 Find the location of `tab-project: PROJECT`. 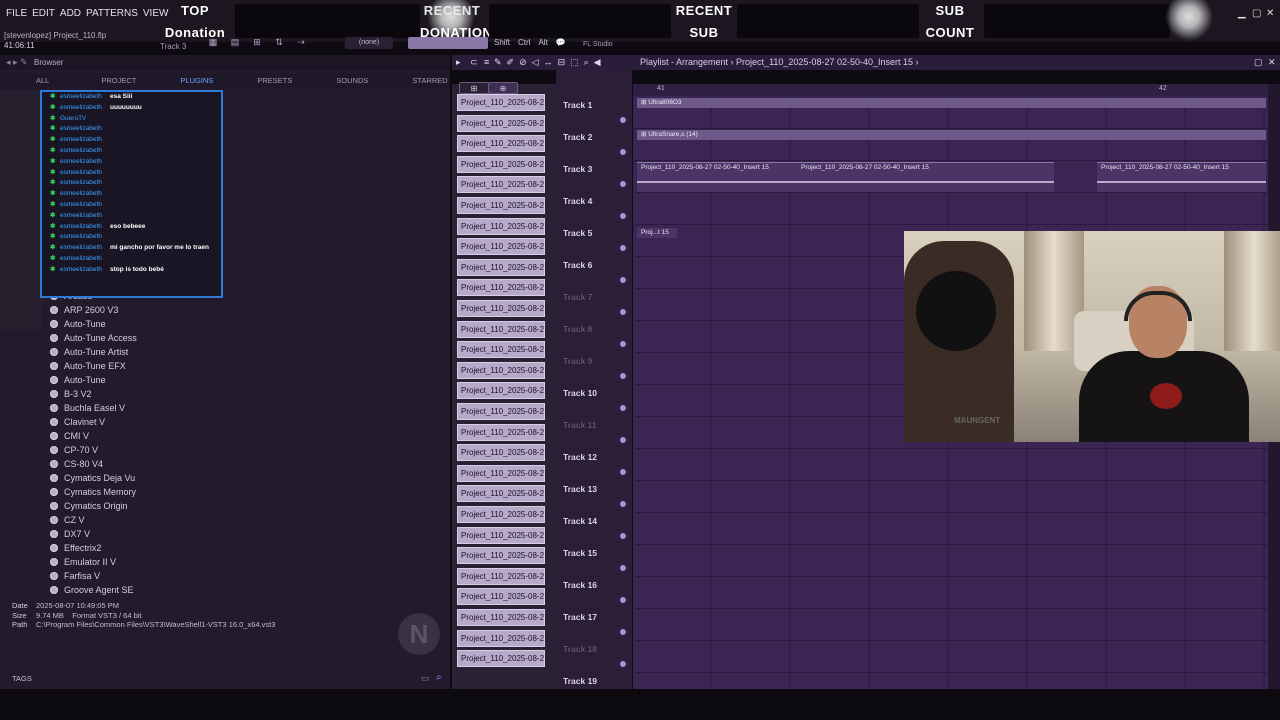

tab-project: PROJECT is located at coordinates (92, 81).